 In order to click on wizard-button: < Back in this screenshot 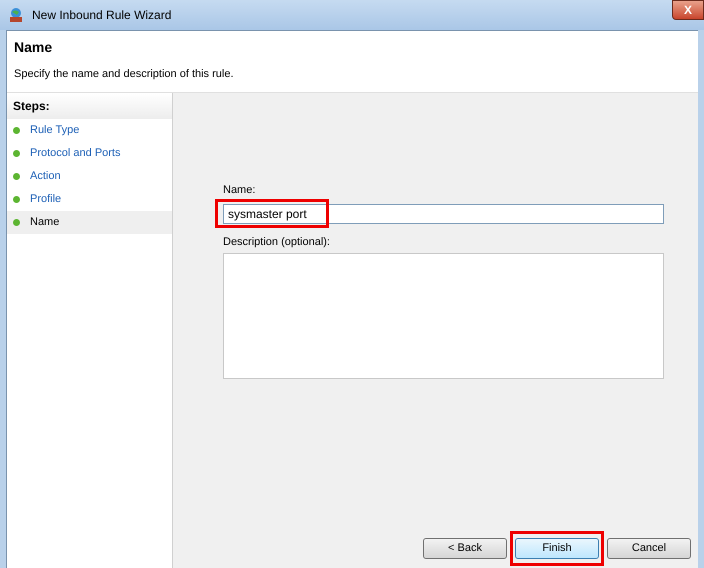, I will do `click(465, 548)`.